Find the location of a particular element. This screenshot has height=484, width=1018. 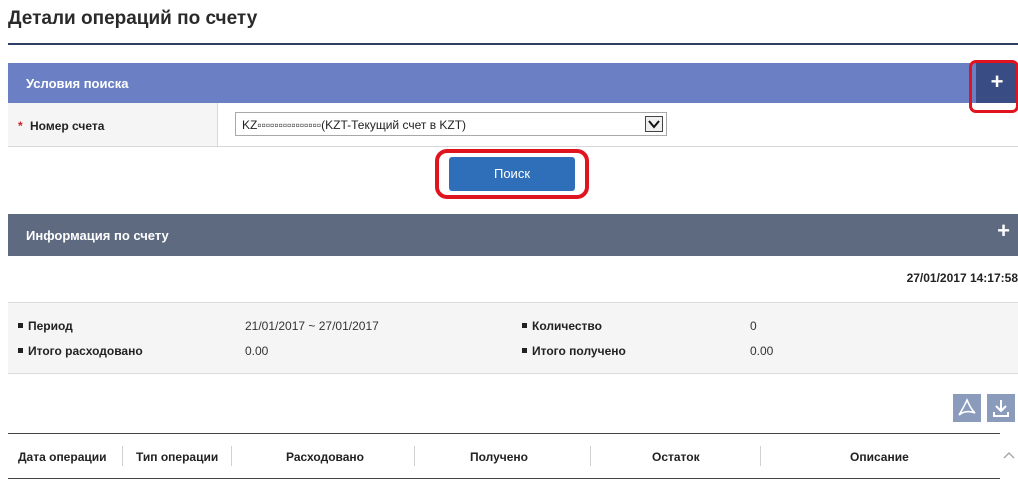

column-header-spent: Расходовано is located at coordinates (325, 457).